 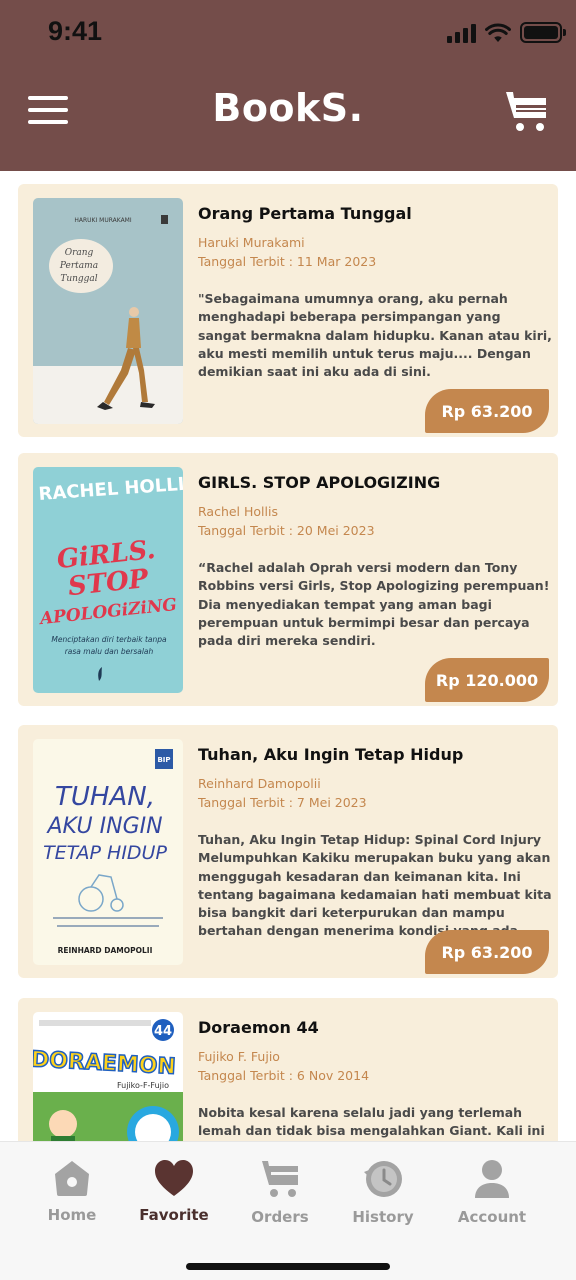 I want to click on cover-volume: 44, so click(x=163, y=1031).